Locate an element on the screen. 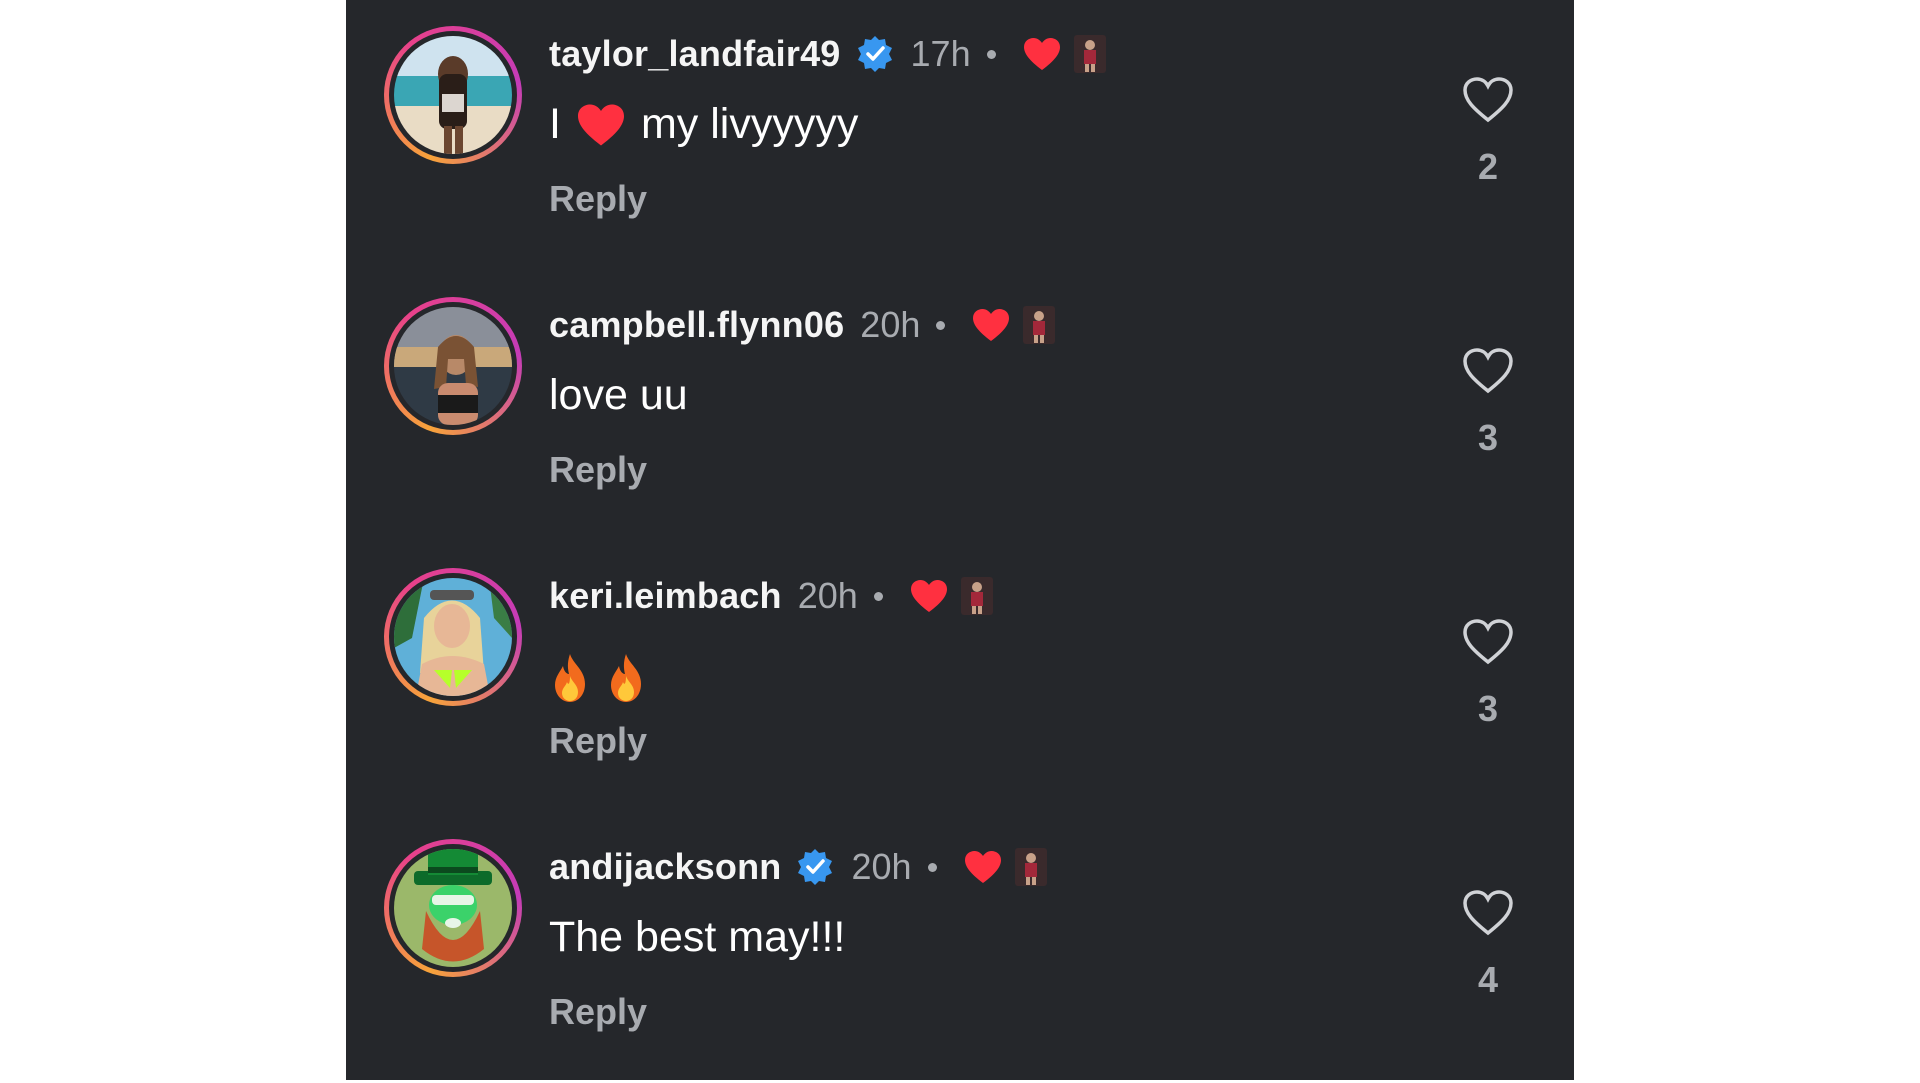 Image resolution: width=1920 pixels, height=1083 pixels. like-count: 4 is located at coordinates (1488, 979).